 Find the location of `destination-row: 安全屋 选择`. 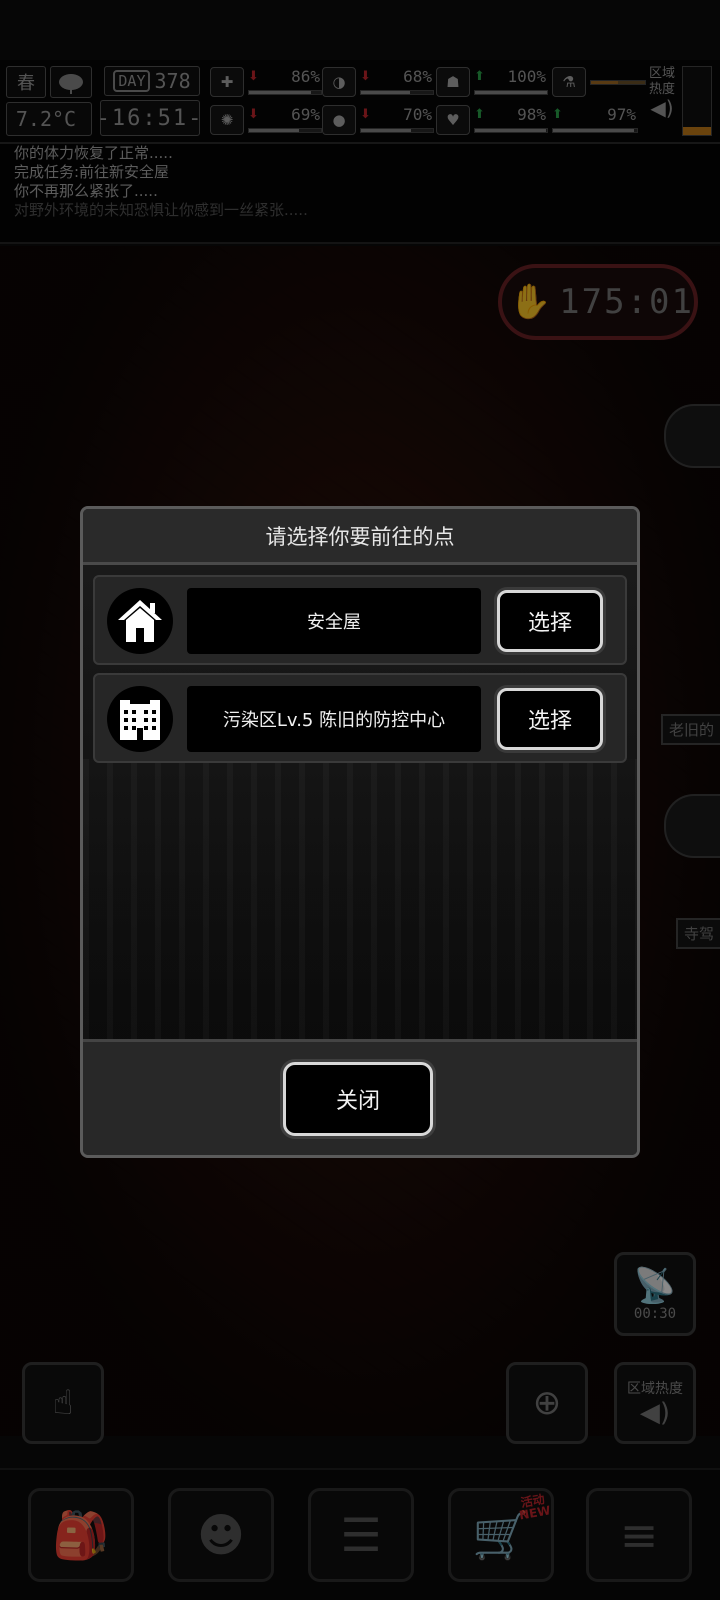

destination-row: 安全屋 选择 is located at coordinates (360, 620).